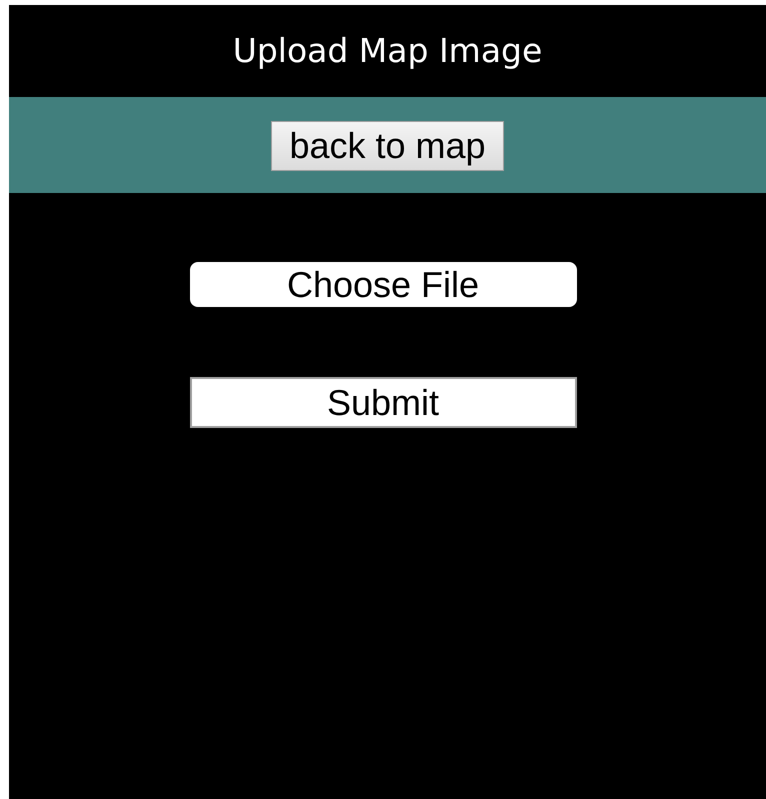  I want to click on choose-file-button: Choose File, so click(383, 284).